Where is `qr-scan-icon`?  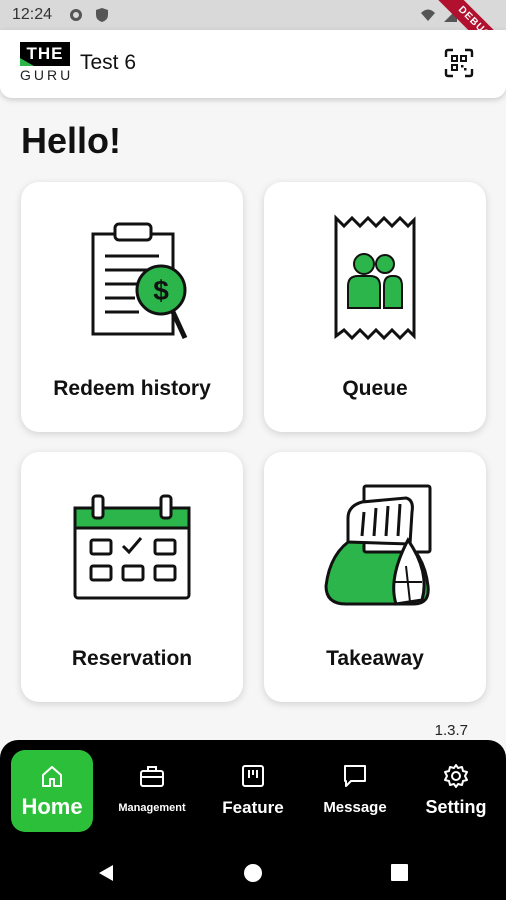 qr-scan-icon is located at coordinates (459, 63).